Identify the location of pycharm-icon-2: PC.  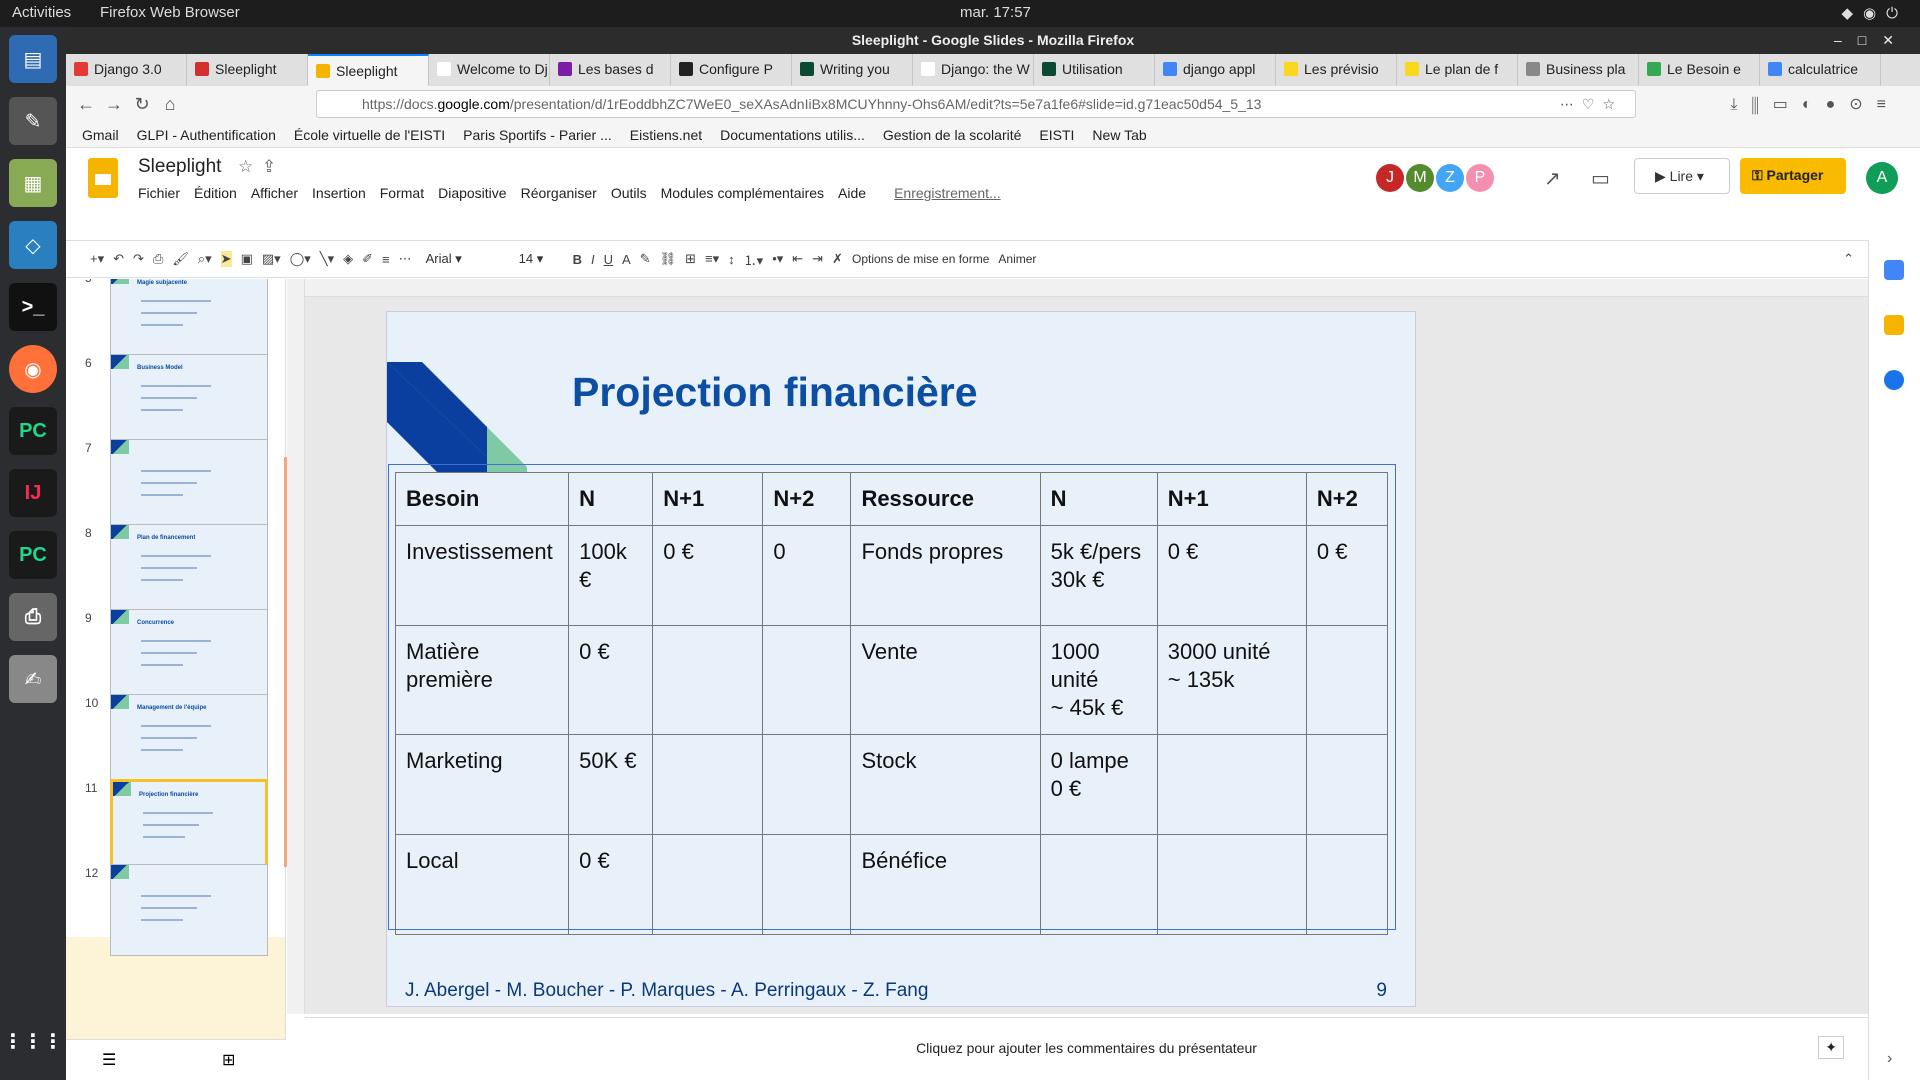
(33, 555).